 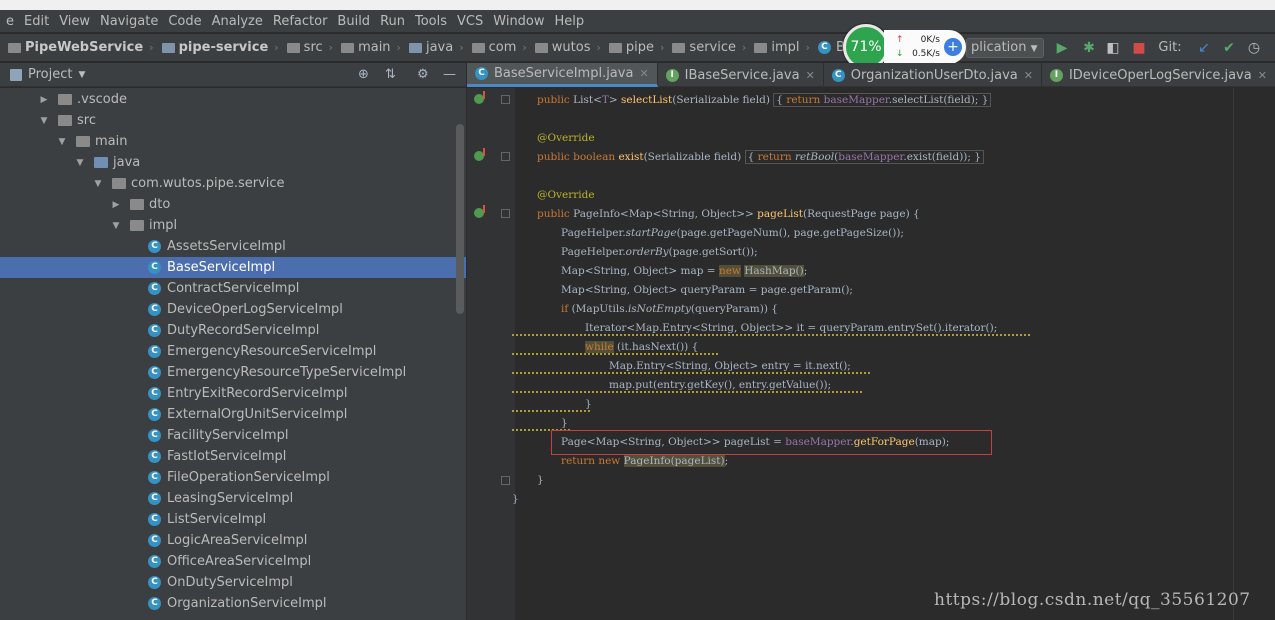 What do you see at coordinates (233, 141) in the screenshot?
I see `tree-item-folder: ▼ main` at bounding box center [233, 141].